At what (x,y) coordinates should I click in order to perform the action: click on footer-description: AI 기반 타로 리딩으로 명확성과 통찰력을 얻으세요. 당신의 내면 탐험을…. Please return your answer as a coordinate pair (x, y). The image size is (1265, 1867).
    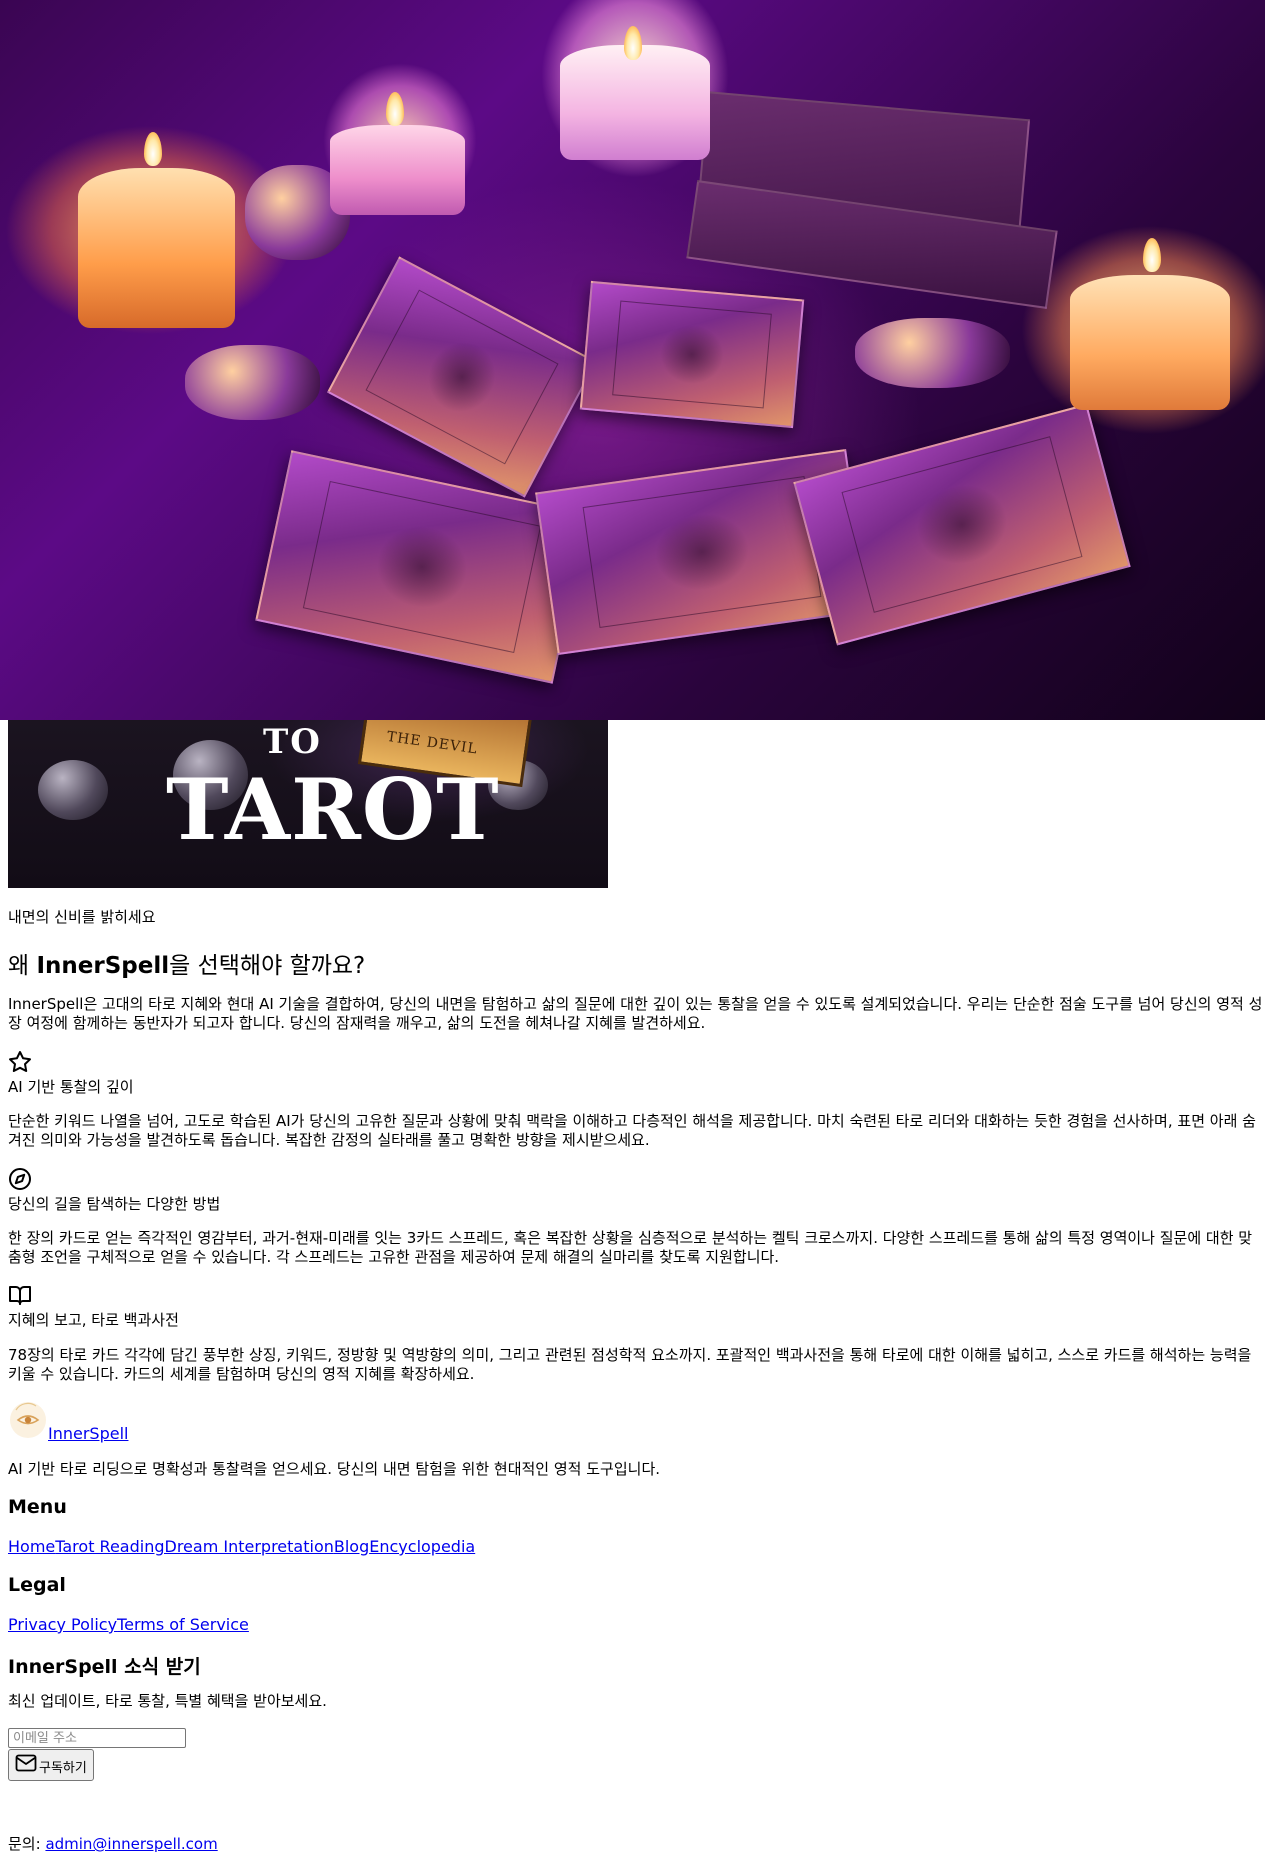
    Looking at the image, I should click on (334, 1469).